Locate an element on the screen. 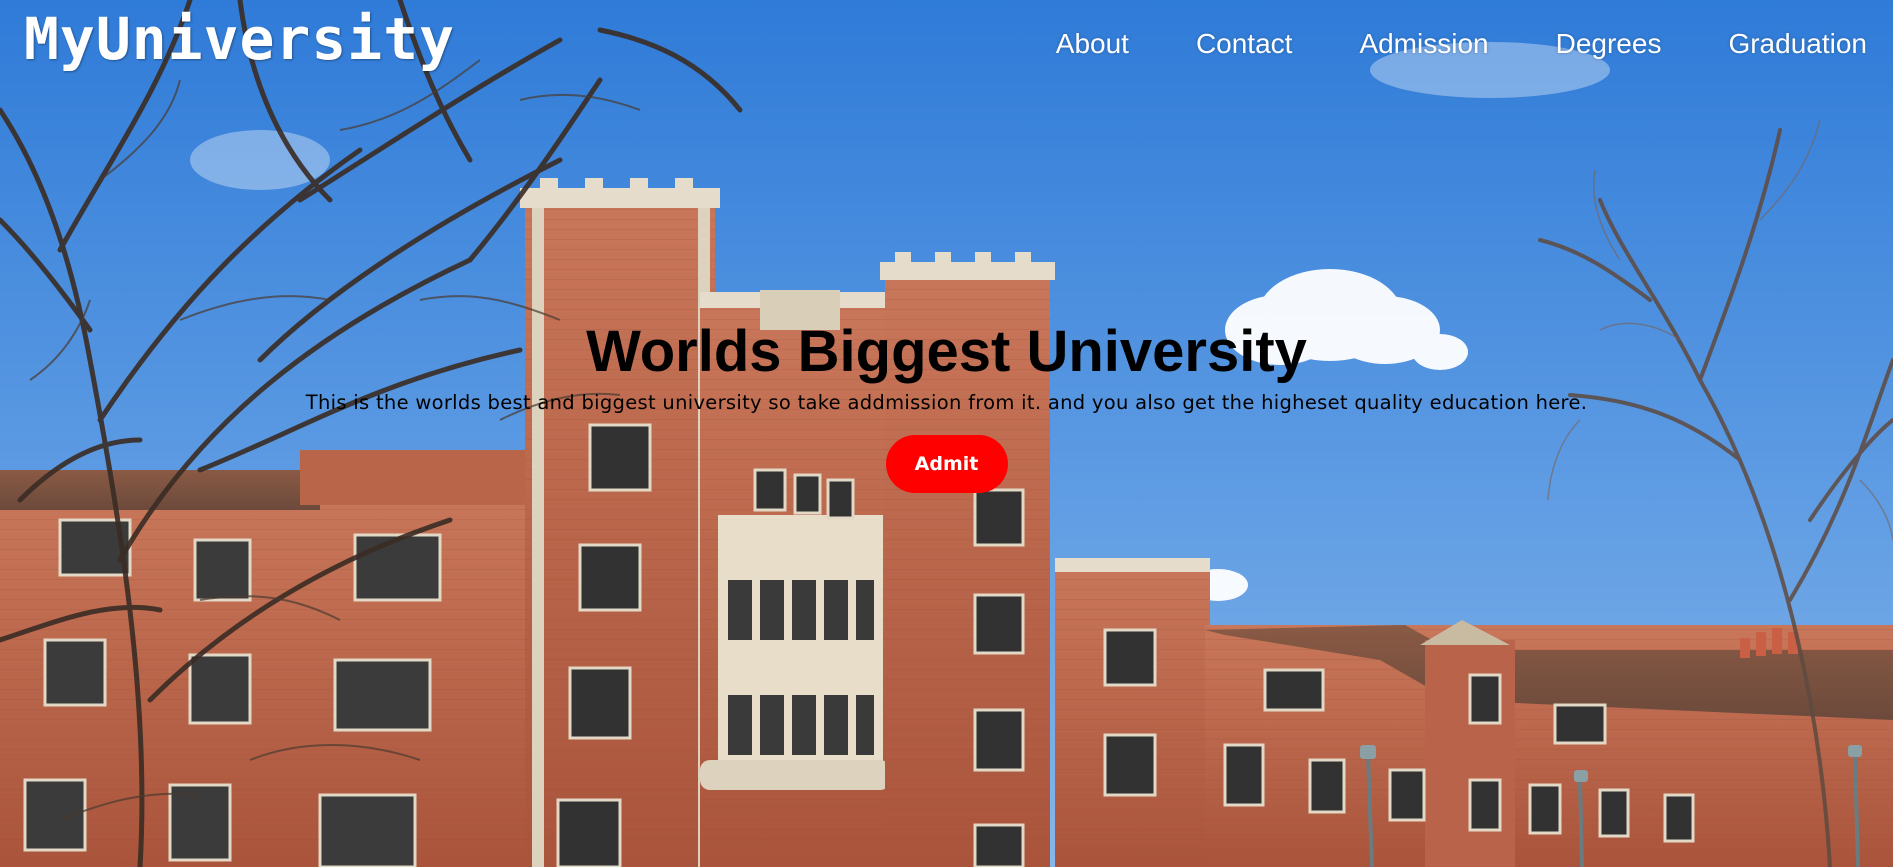  site-logo: MyUniversity is located at coordinates (239, 39).